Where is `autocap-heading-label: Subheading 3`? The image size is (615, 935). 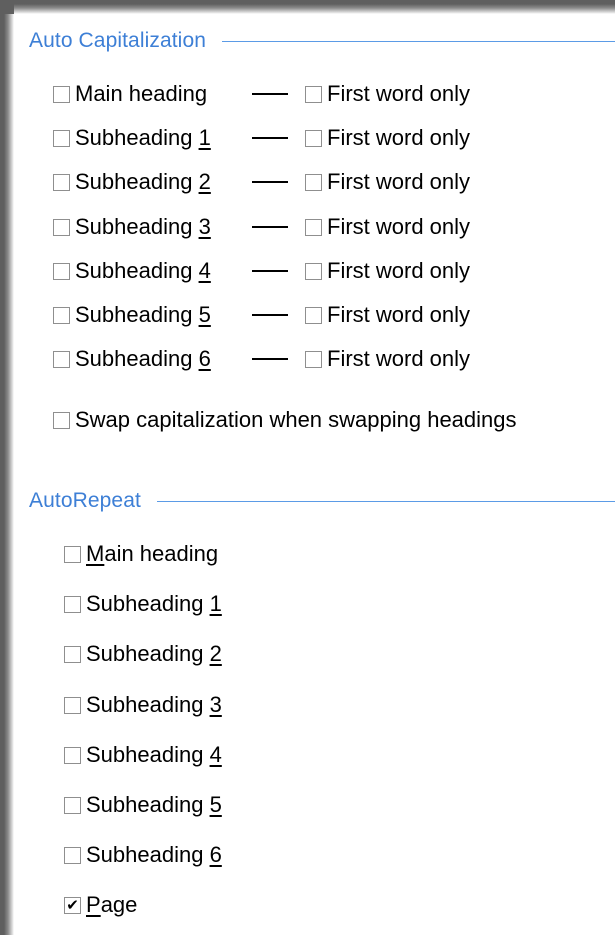 autocap-heading-label: Subheading 3 is located at coordinates (163, 227).